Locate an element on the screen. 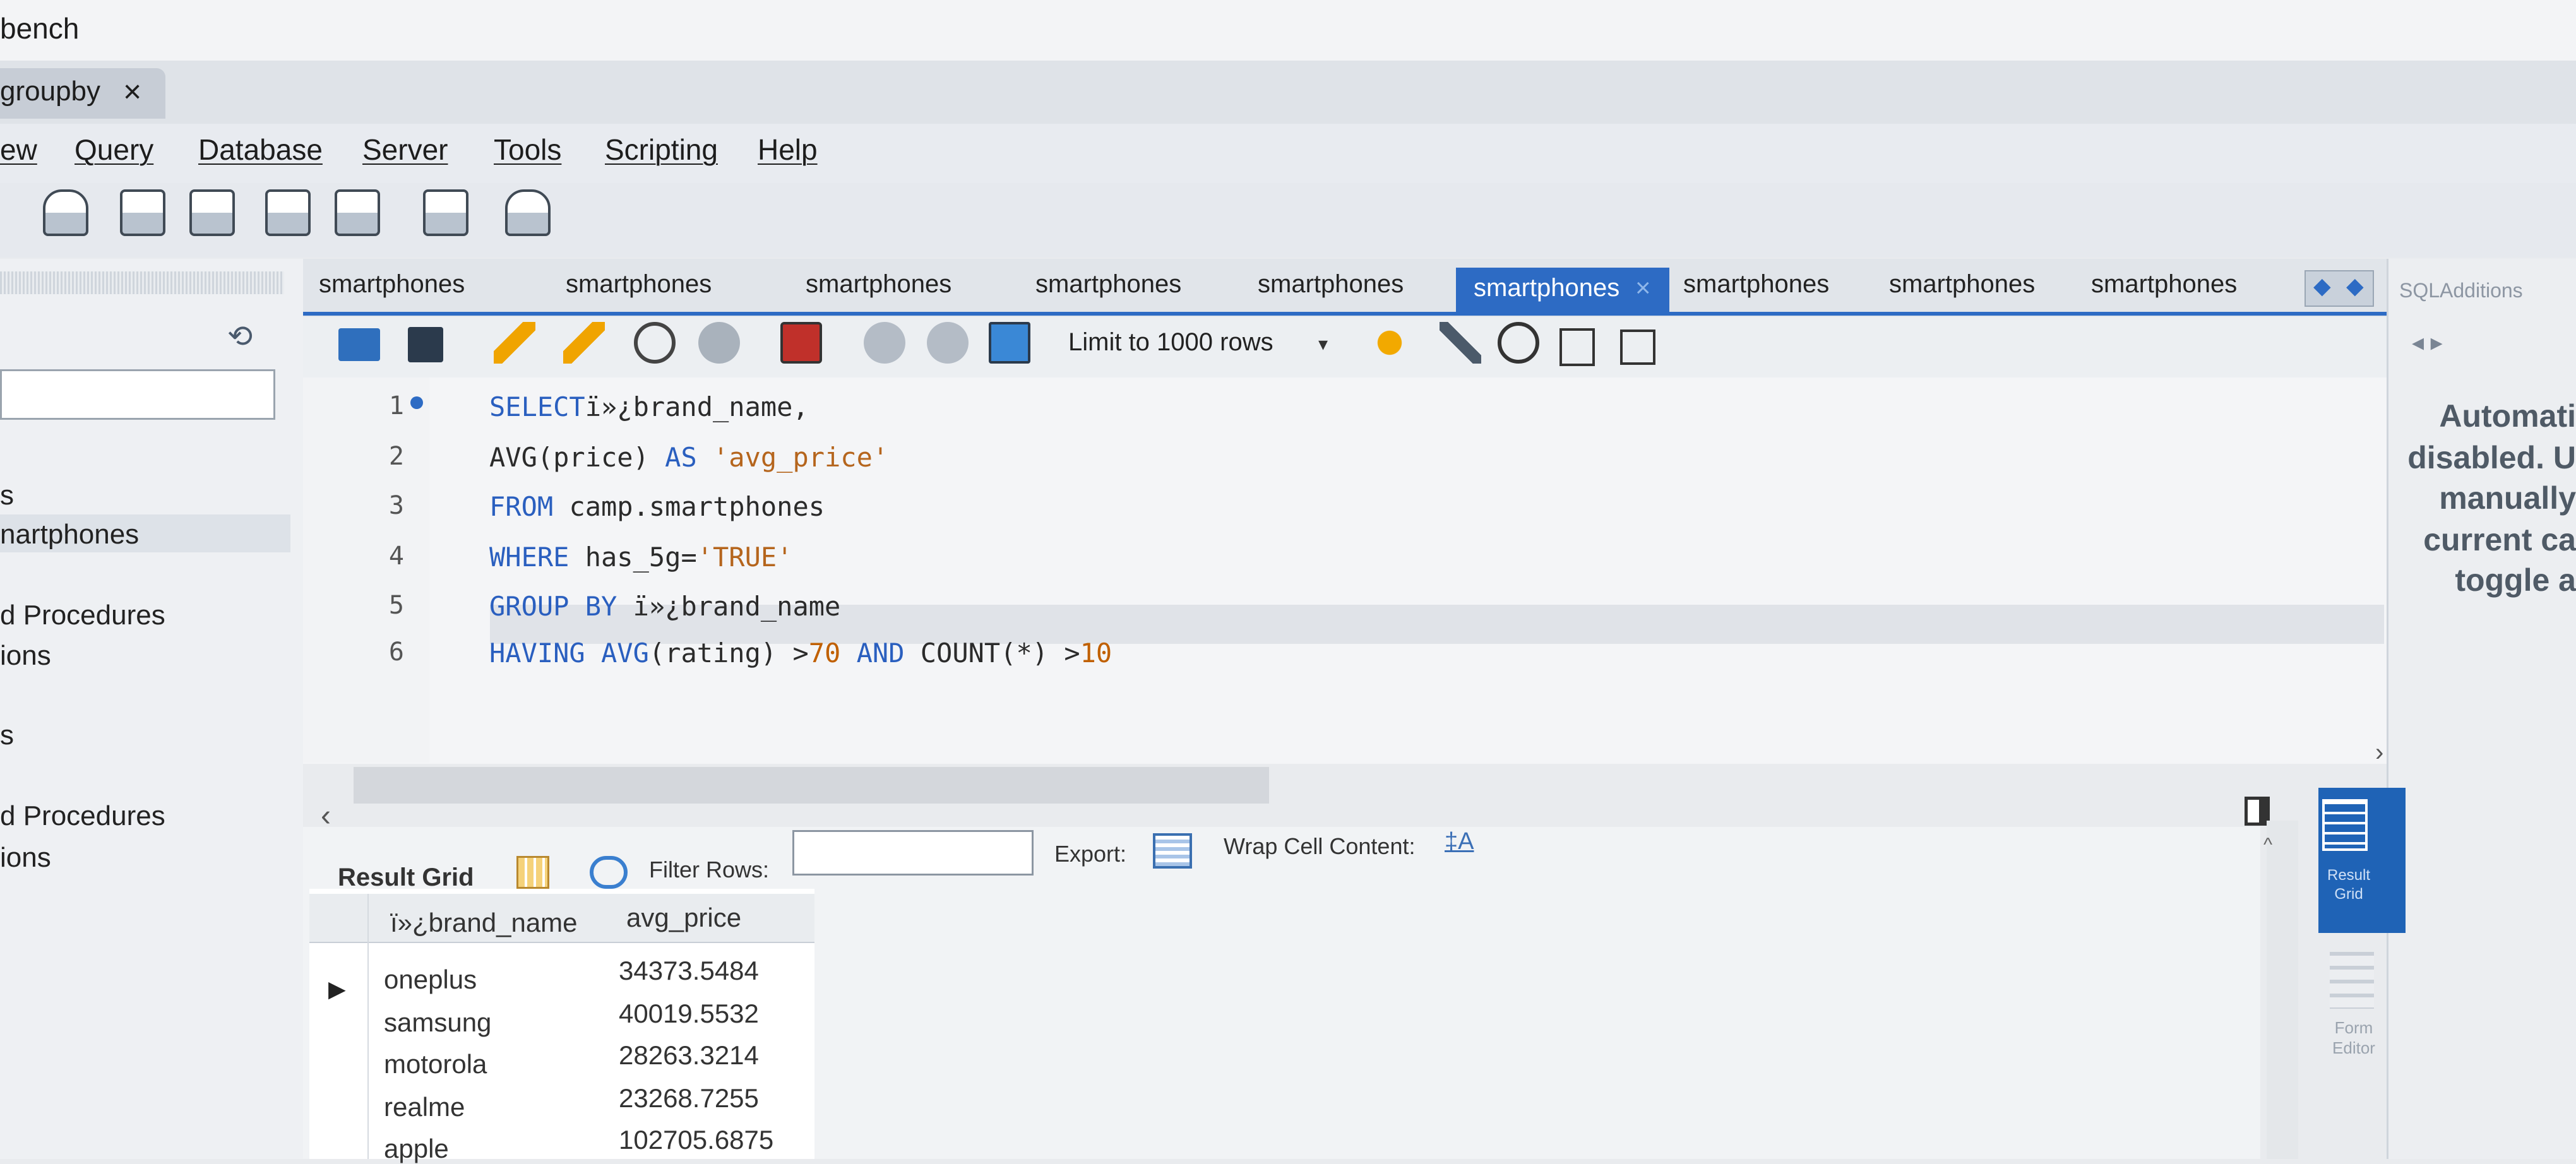 Image resolution: width=2576 pixels, height=1164 pixels. tab-scroll-left-icon: ◆ is located at coordinates (2322, 286).